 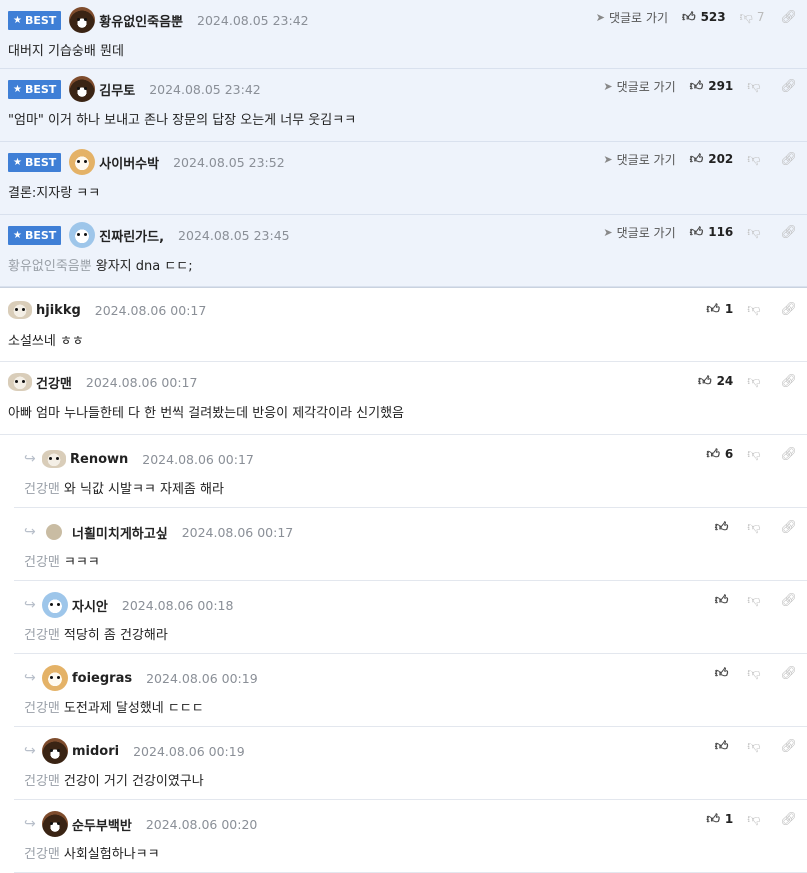 What do you see at coordinates (715, 381) in the screenshot?
I see `upvote-button: 👍︎ 24` at bounding box center [715, 381].